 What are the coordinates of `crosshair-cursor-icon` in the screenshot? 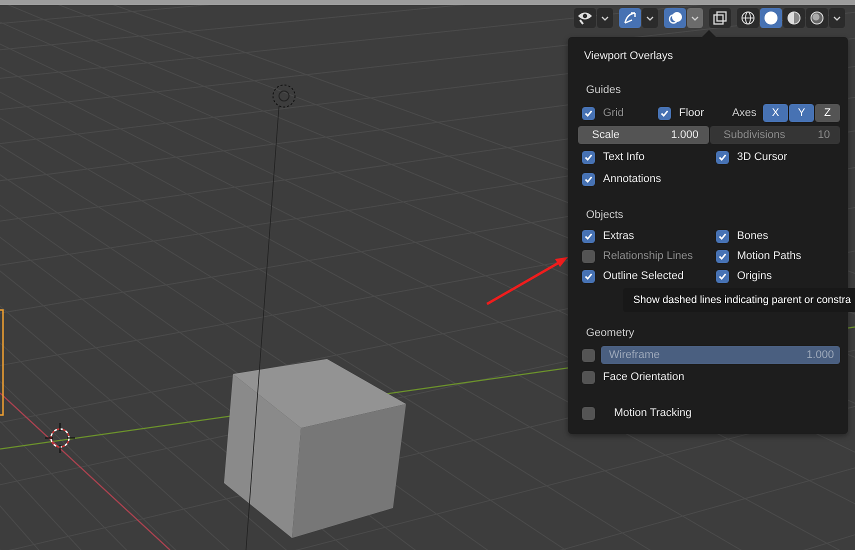 It's located at (60, 438).